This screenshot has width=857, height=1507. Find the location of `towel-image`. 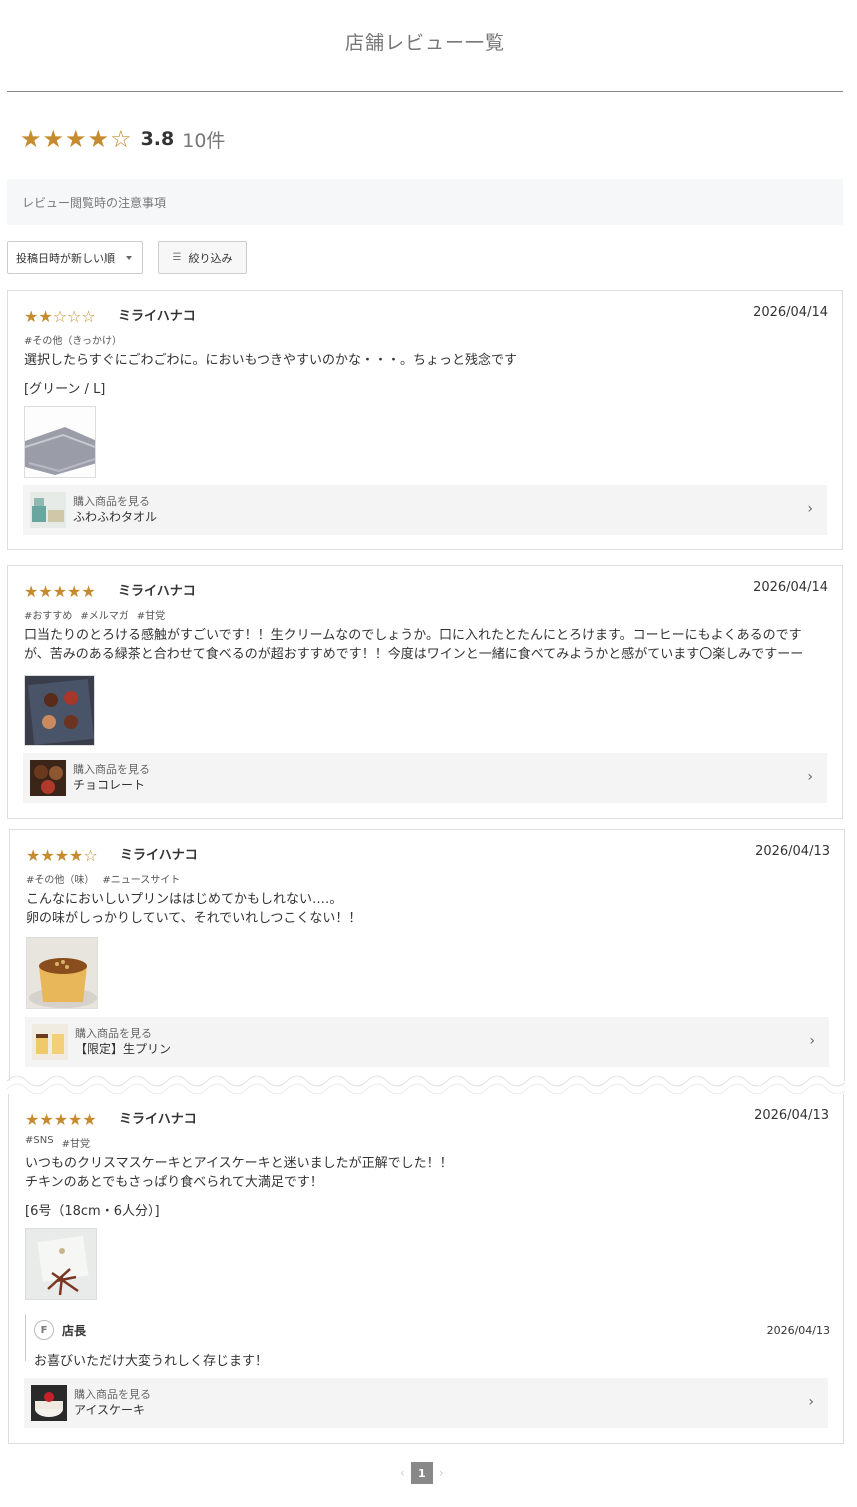

towel-image is located at coordinates (60, 442).